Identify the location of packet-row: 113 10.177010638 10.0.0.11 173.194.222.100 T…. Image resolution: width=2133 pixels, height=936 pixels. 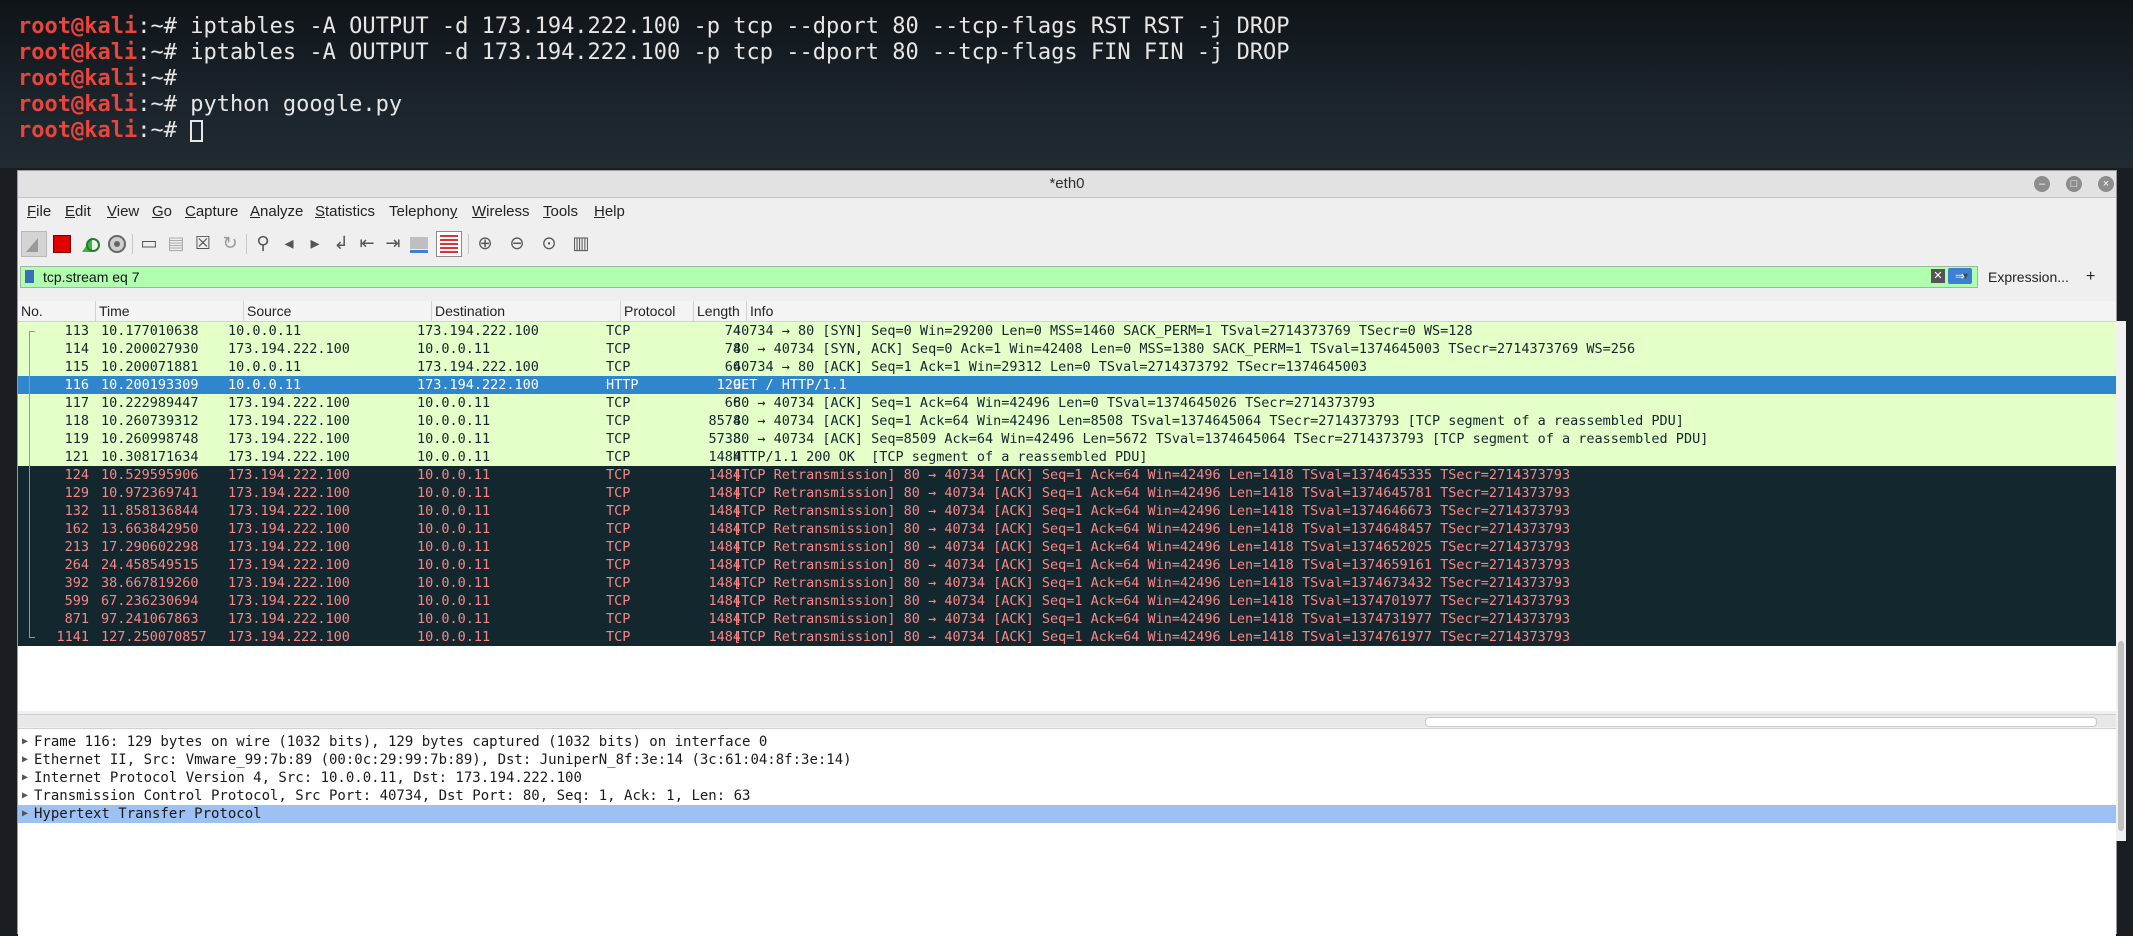
(1067, 331).